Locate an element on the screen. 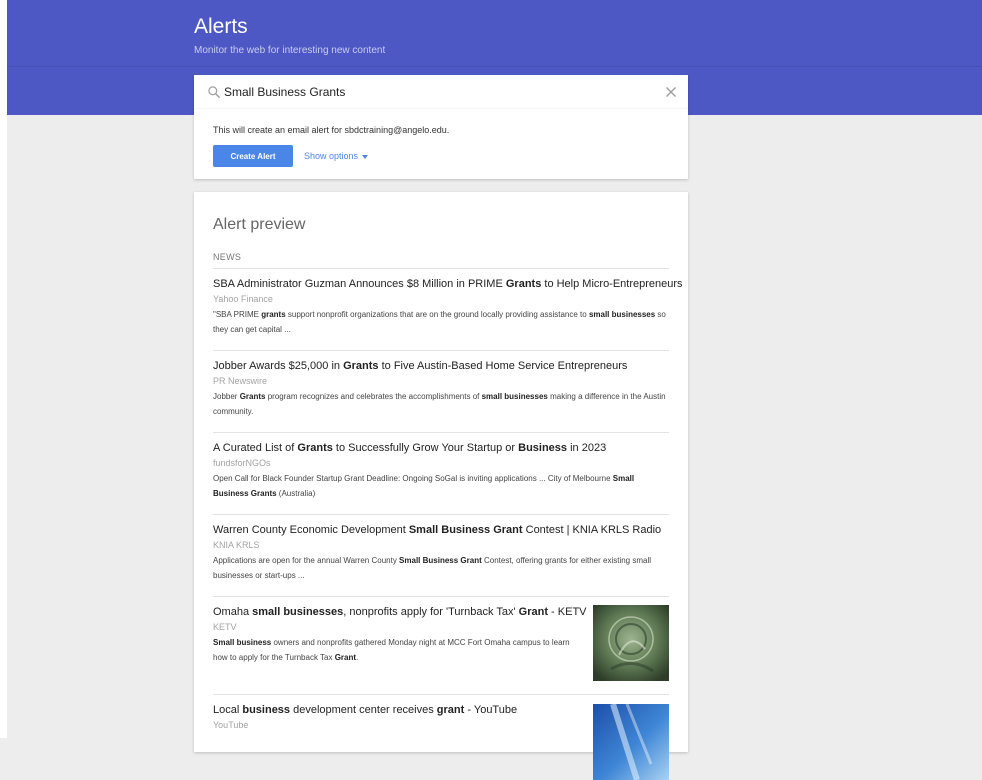 The height and width of the screenshot is (780, 982). text-segment: (Australia) is located at coordinates (296, 493).